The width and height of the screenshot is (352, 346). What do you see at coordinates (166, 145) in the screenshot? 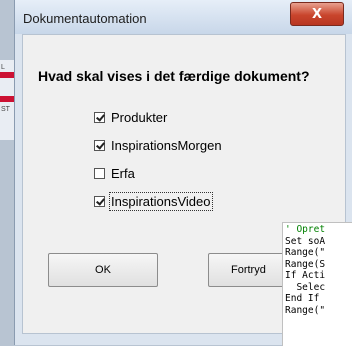
I see `option-label: InspirationsMorgen` at bounding box center [166, 145].